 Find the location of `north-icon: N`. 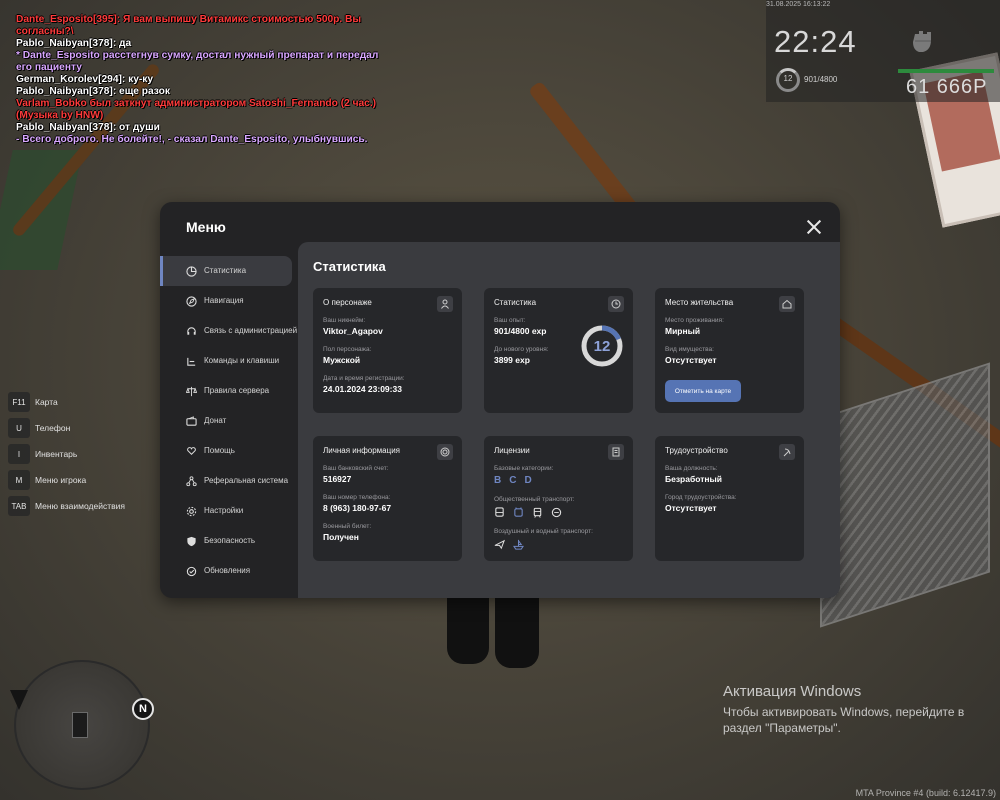

north-icon: N is located at coordinates (143, 709).